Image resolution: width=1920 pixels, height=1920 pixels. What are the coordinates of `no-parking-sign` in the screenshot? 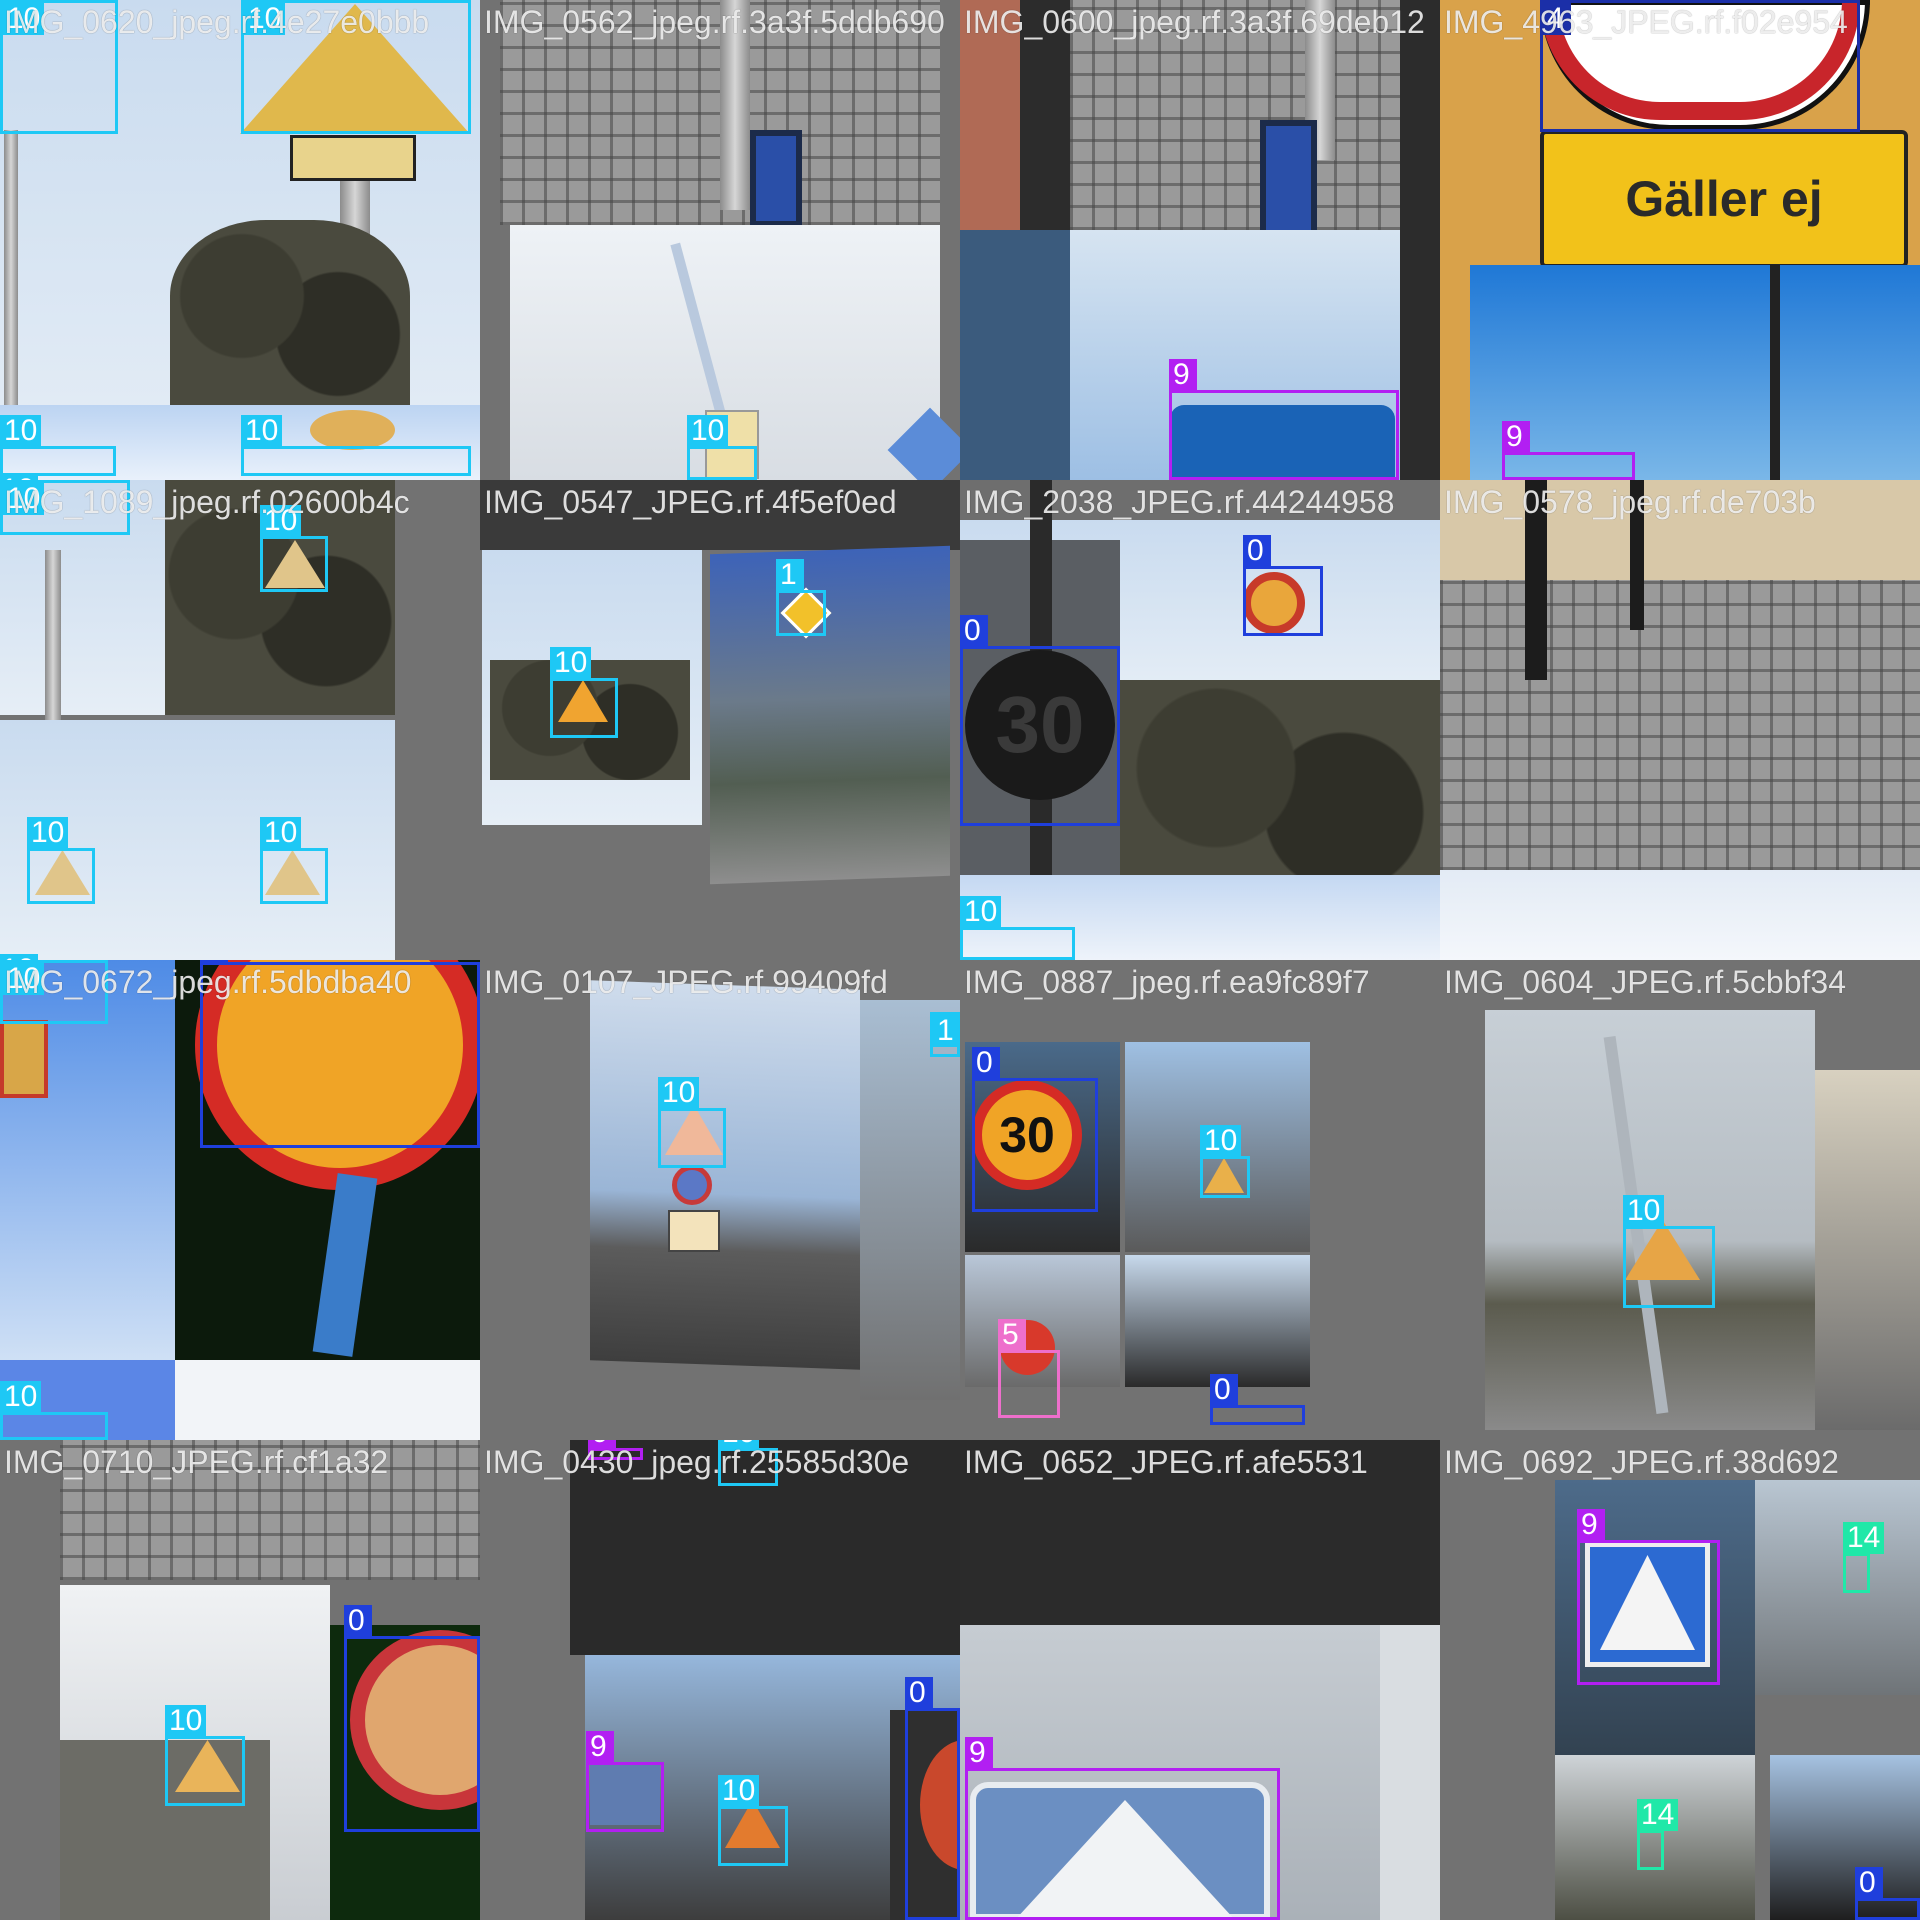 It's located at (692, 1185).